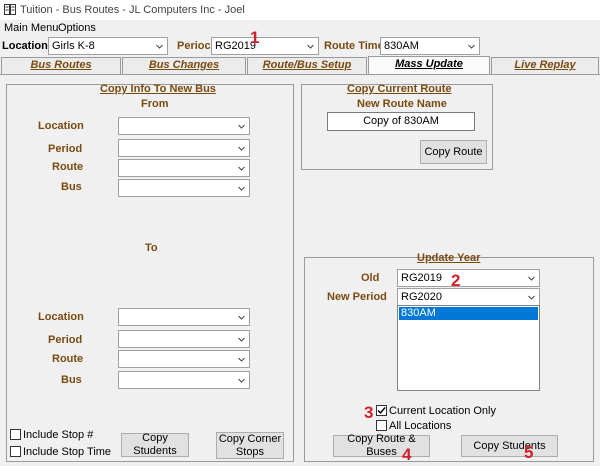  Describe the element at coordinates (184, 188) in the screenshot. I see `from-bus-select` at that location.